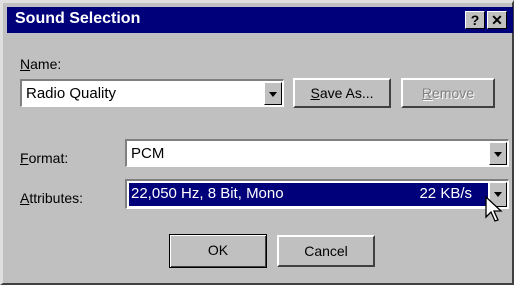  What do you see at coordinates (317, 153) in the screenshot?
I see `format-combobox: PCM` at bounding box center [317, 153].